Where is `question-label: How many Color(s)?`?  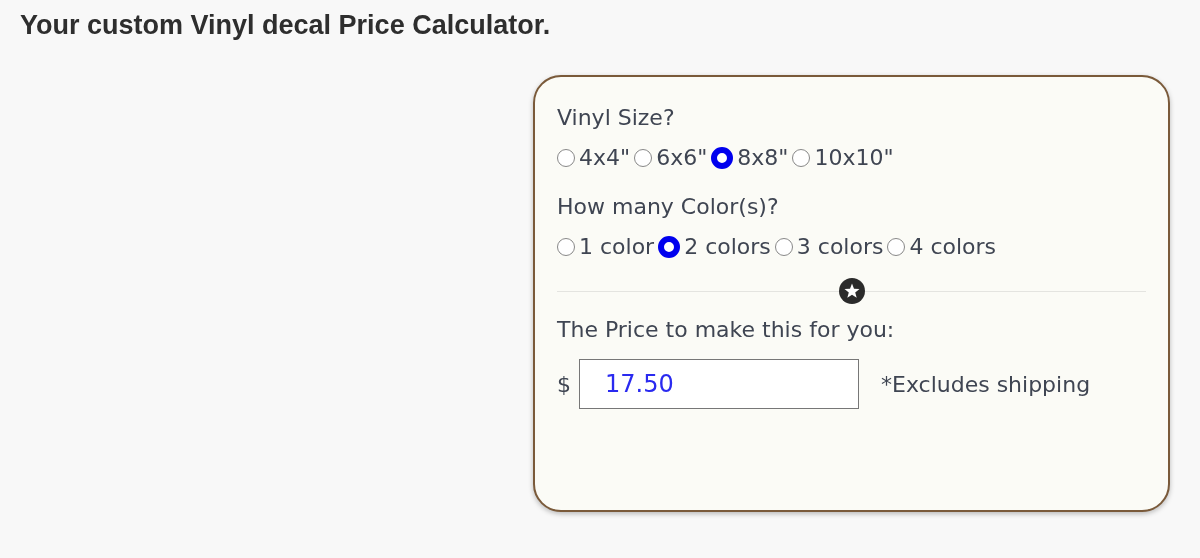 question-label: How many Color(s)? is located at coordinates (668, 207).